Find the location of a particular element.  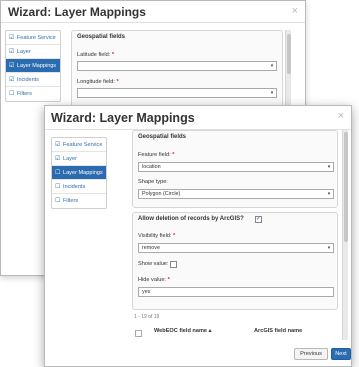

column-header-arcgis: ArcGIS field name is located at coordinates (278, 331).